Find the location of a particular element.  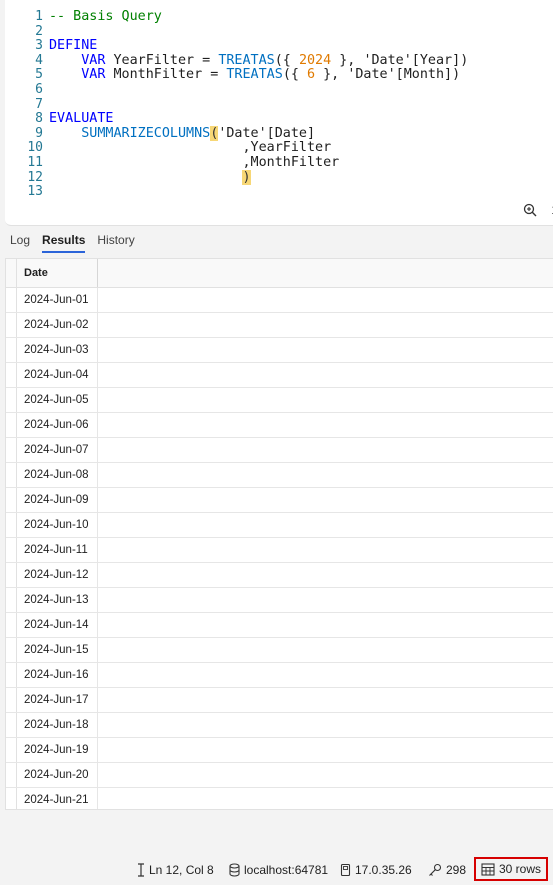

table-row: 2024-Jun-16 is located at coordinates (279, 675).